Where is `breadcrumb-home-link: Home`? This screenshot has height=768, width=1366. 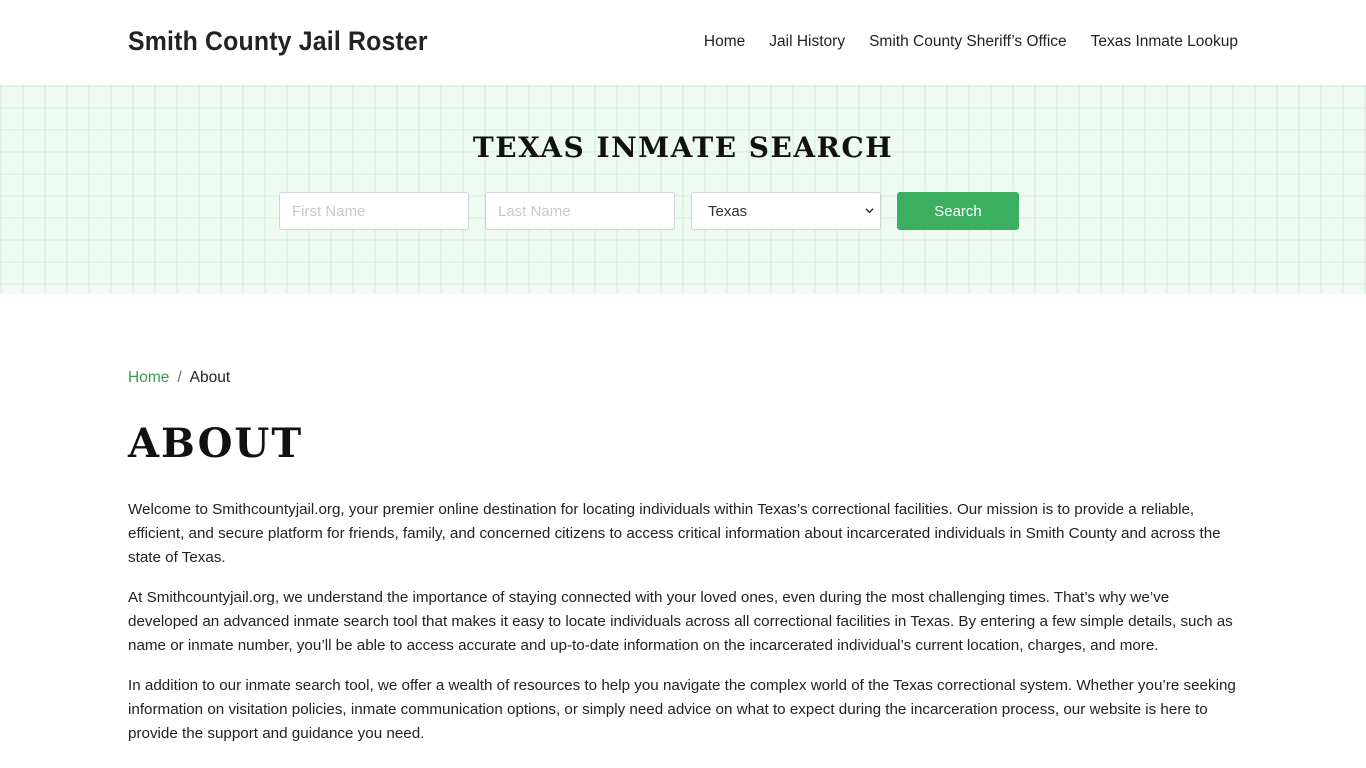
breadcrumb-home-link: Home is located at coordinates (148, 378).